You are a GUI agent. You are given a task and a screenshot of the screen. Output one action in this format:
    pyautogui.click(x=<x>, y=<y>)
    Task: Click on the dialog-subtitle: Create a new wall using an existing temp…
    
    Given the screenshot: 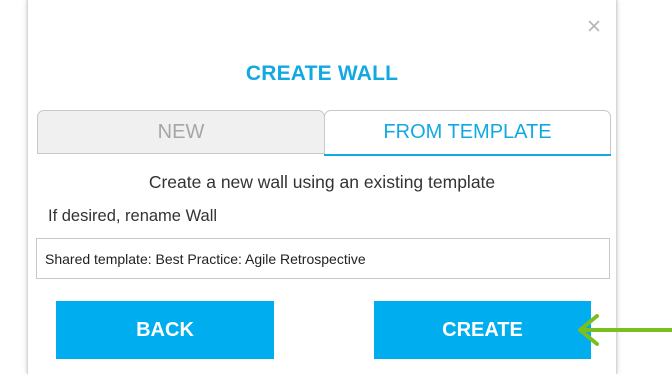 What is the action you would take?
    pyautogui.click(x=322, y=182)
    